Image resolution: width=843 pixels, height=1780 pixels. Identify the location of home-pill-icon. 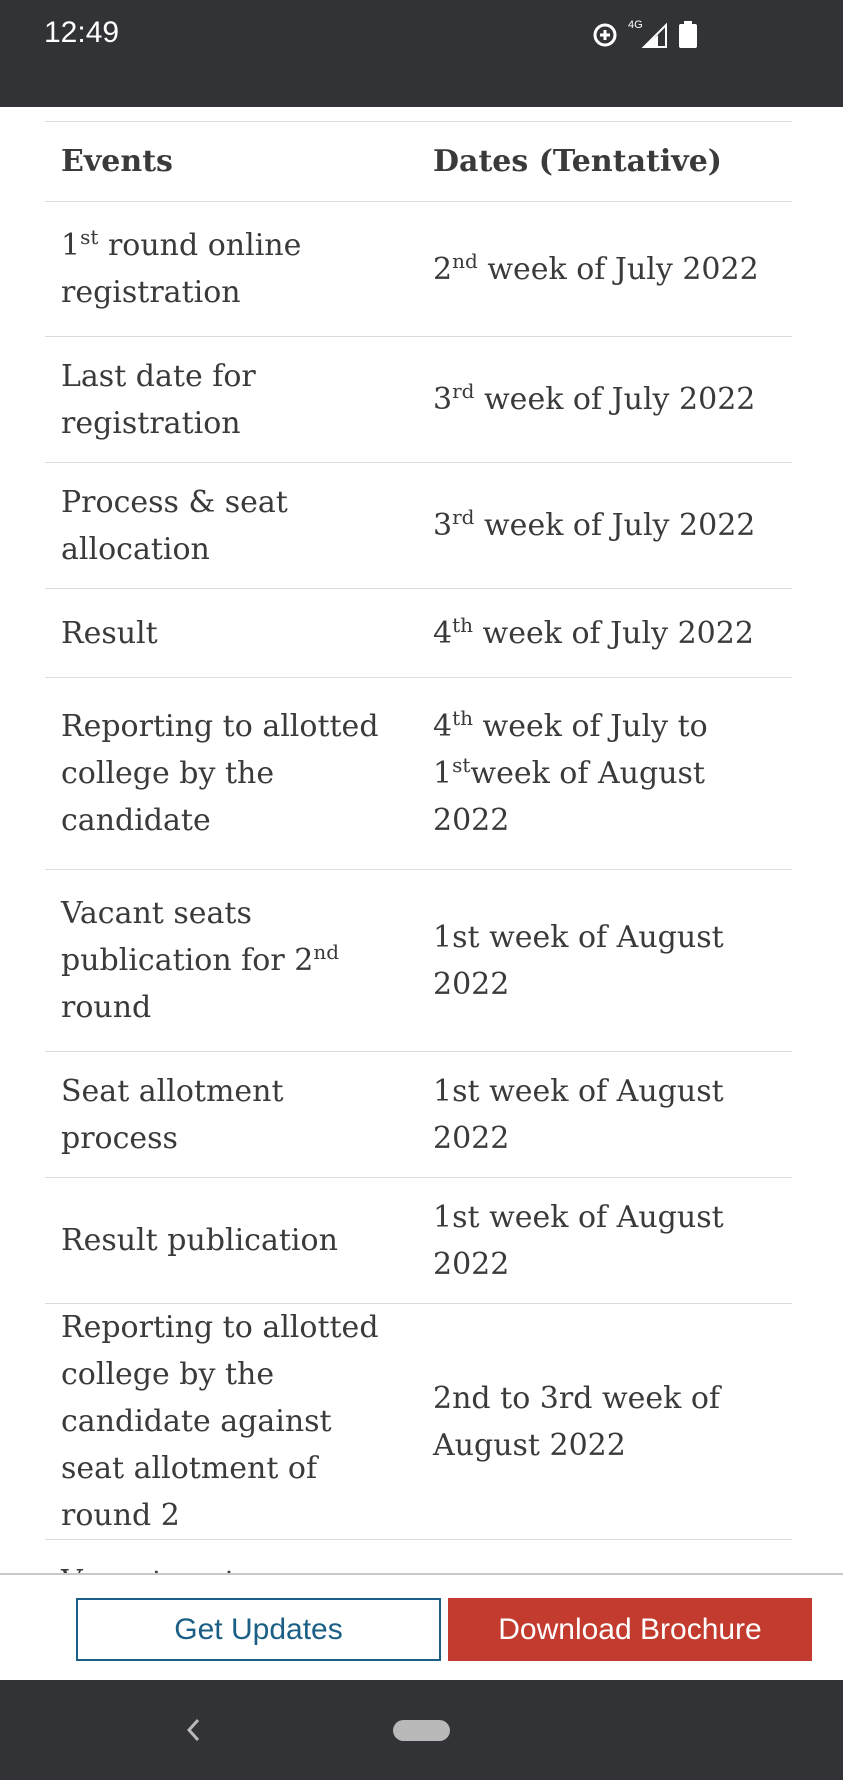
(421, 1730).